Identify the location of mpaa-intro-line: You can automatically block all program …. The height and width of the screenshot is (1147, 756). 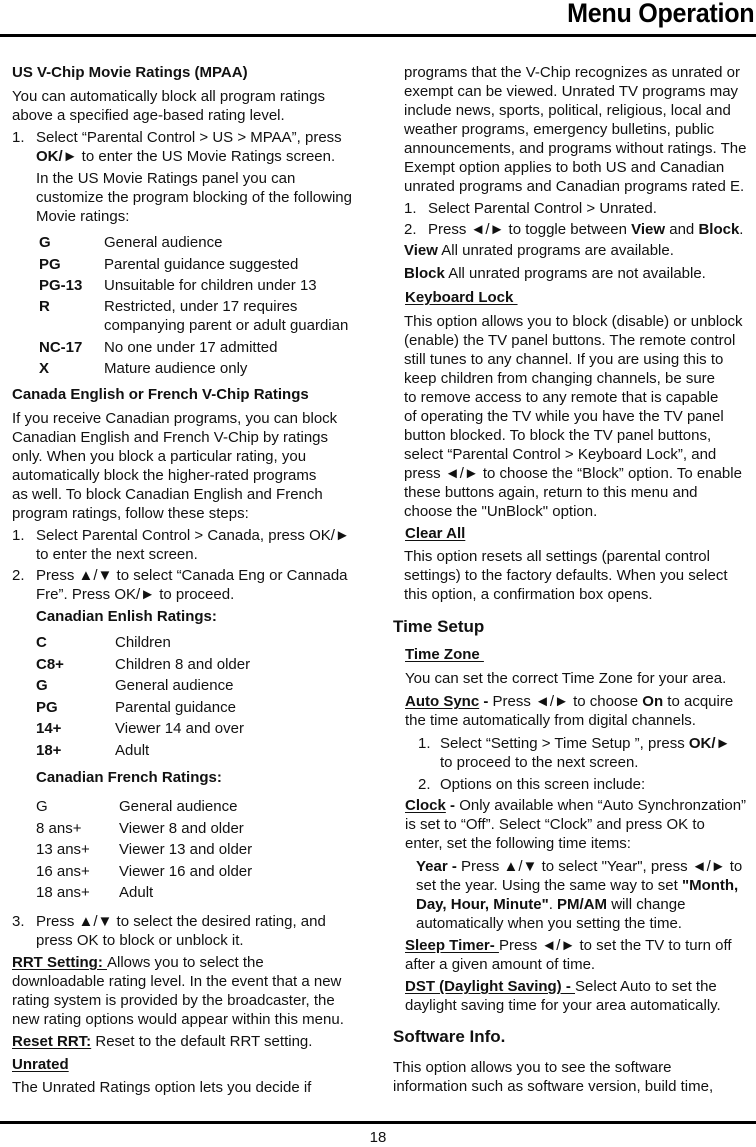
(168, 96).